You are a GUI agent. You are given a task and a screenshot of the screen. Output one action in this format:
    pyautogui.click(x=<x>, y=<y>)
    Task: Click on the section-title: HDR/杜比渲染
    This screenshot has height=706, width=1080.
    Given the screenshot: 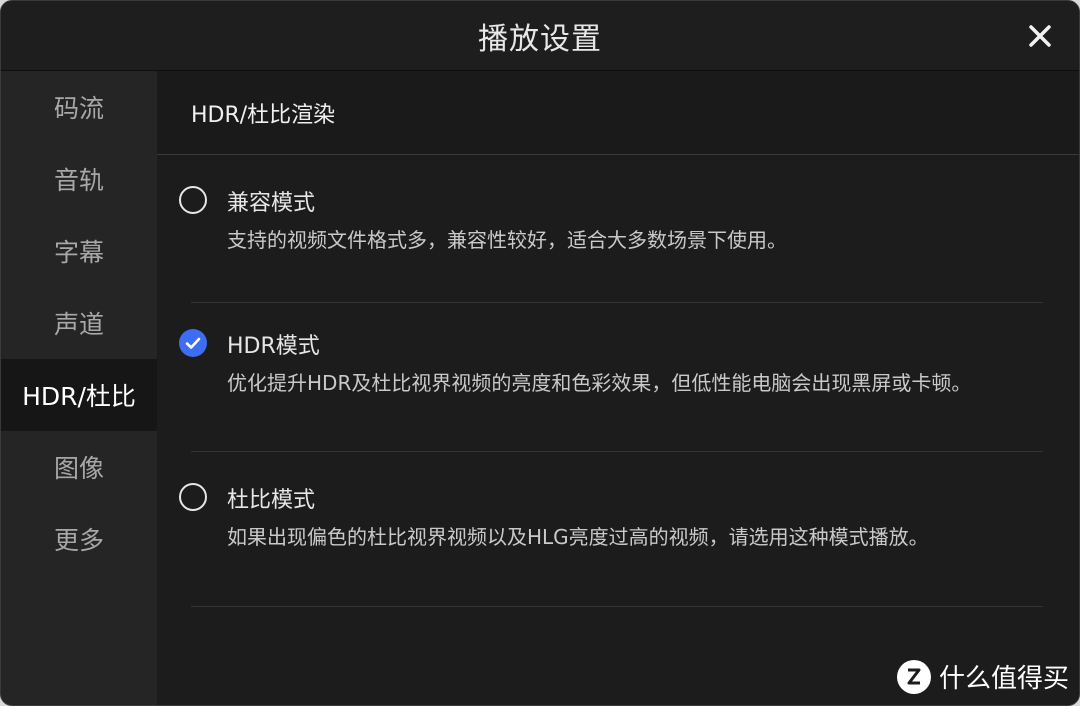 What is the action you would take?
    pyautogui.click(x=618, y=113)
    